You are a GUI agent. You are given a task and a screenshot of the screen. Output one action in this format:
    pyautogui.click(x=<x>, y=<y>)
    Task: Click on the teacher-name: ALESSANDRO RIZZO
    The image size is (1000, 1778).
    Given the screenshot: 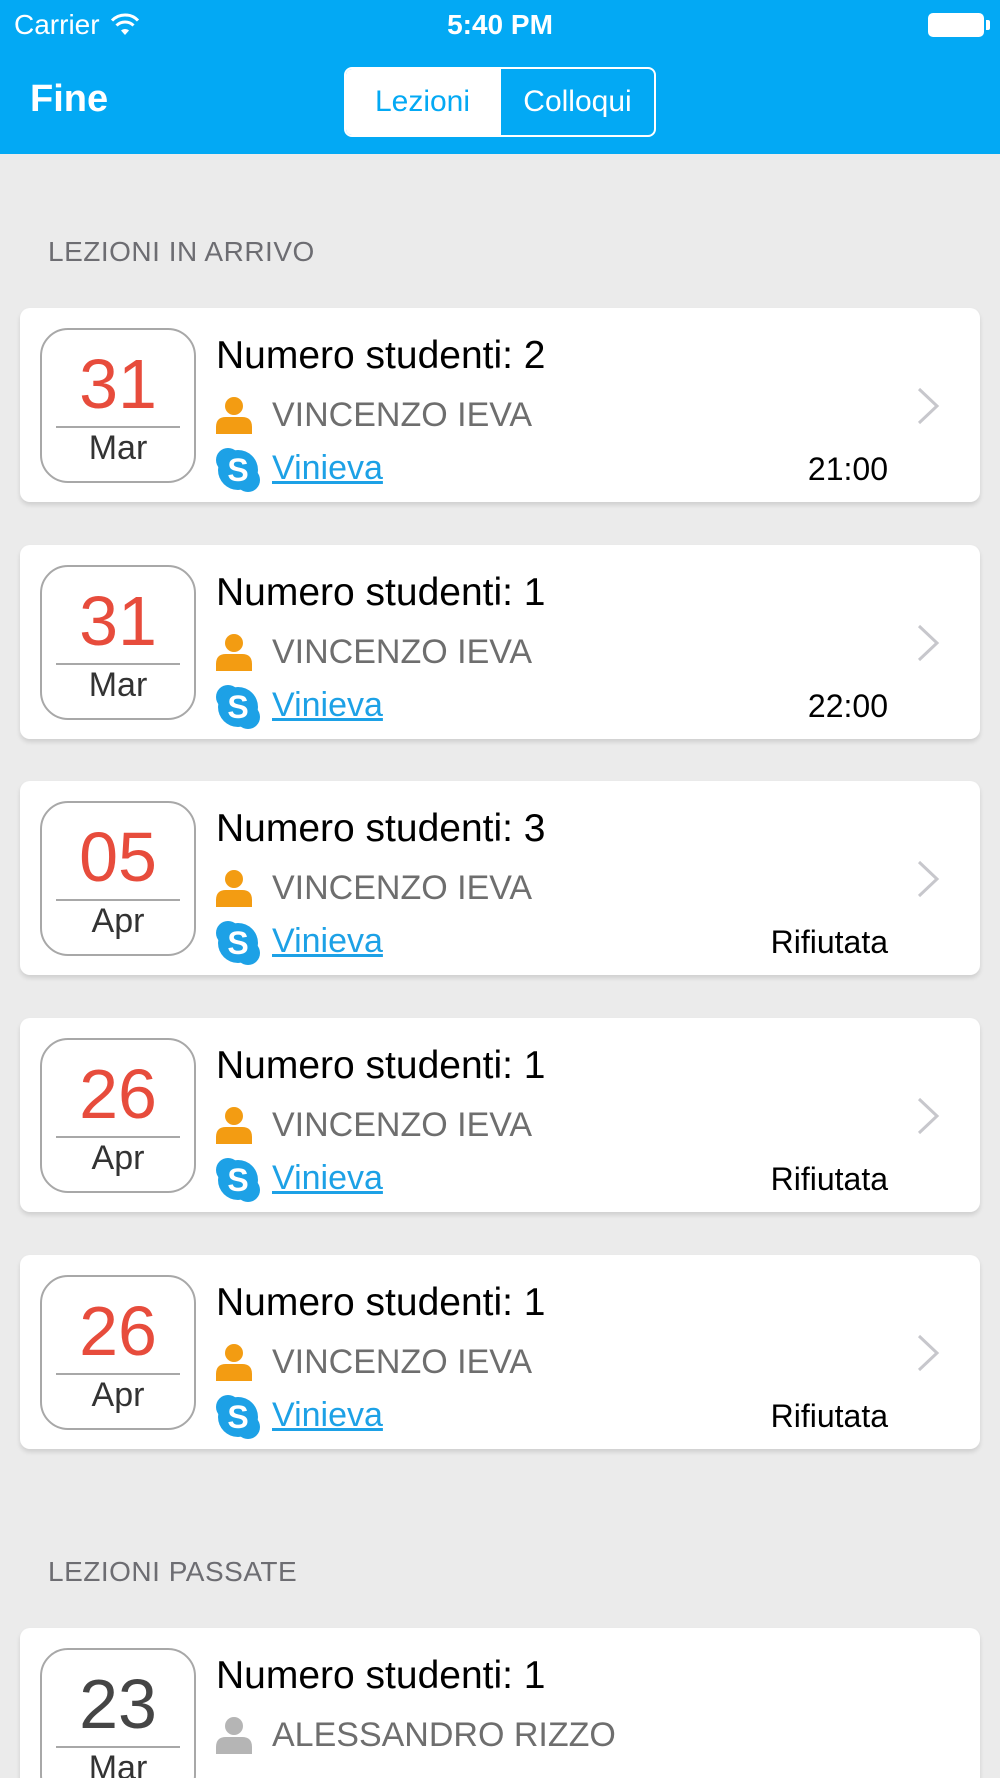 What is the action you would take?
    pyautogui.click(x=444, y=1735)
    